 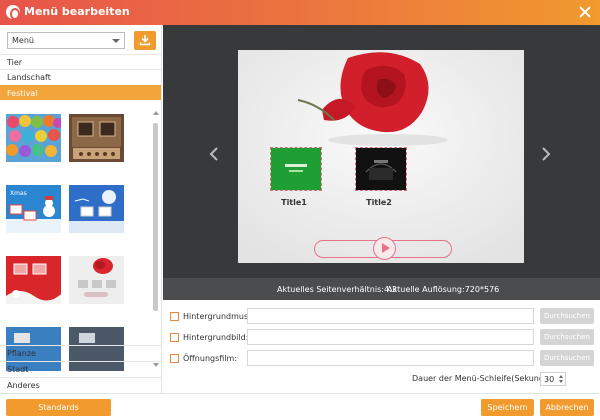 What do you see at coordinates (567, 316) in the screenshot?
I see `music-browse-button: Durchsuchen` at bounding box center [567, 316].